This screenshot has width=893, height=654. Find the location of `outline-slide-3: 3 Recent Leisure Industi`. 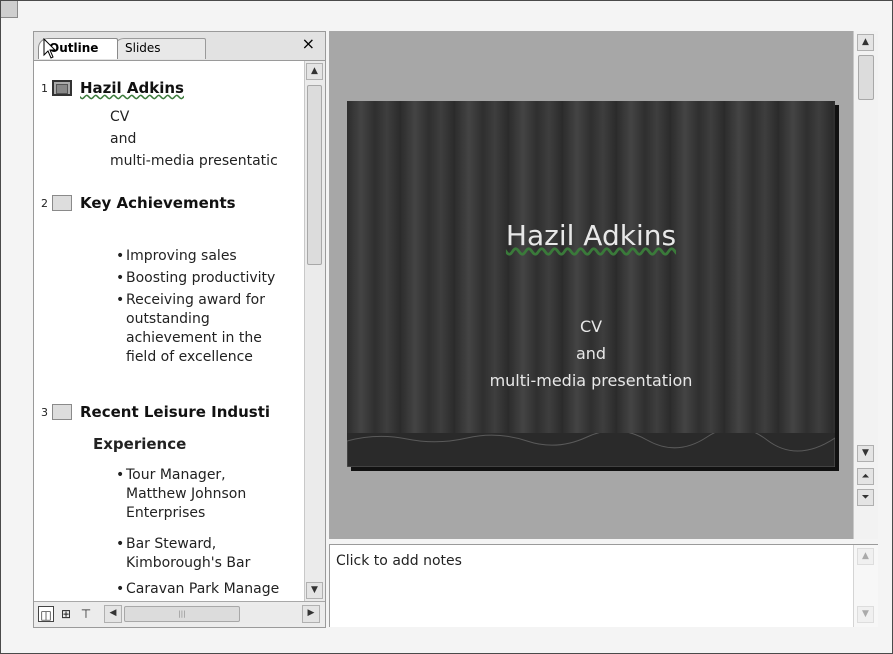

outline-slide-3: 3 Recent Leisure Industi is located at coordinates (152, 412).